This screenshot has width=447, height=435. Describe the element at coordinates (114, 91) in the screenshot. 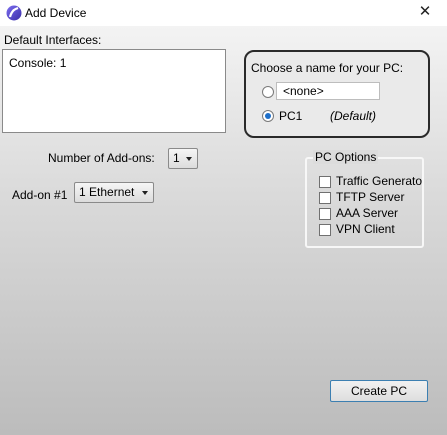

I see `default-interfaces-list: Console: 1` at that location.